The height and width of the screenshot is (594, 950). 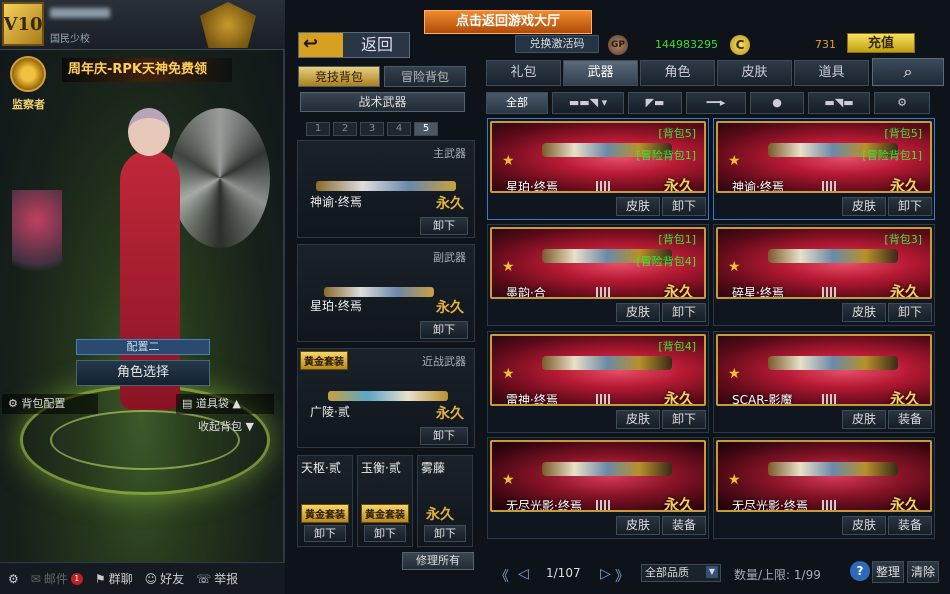 What do you see at coordinates (142, 25) in the screenshot?
I see `player-profile: V10 国民少校` at bounding box center [142, 25].